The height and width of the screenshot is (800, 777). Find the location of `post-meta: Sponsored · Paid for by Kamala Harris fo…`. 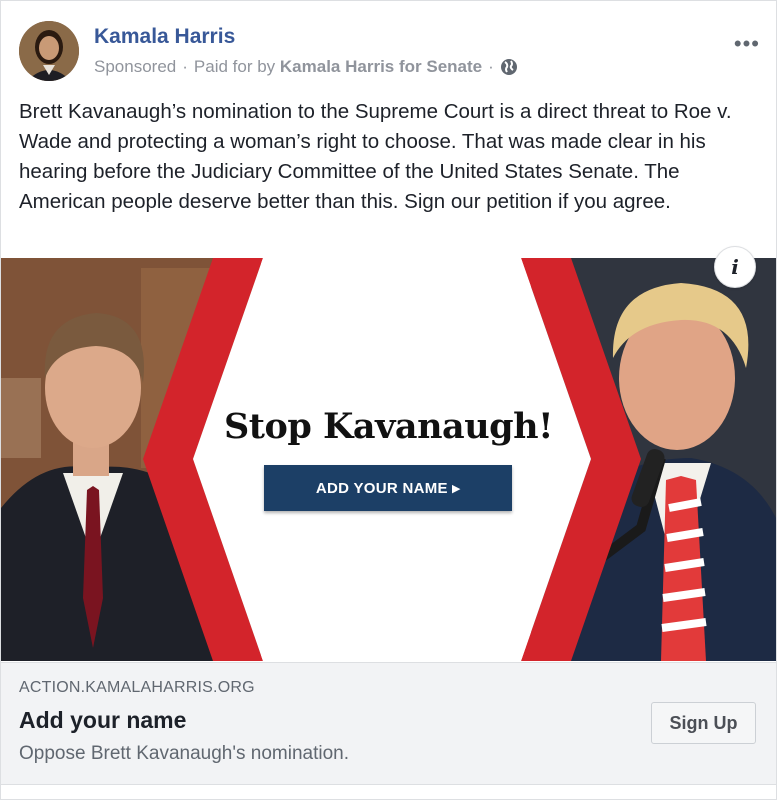

post-meta: Sponsored · Paid for by Kamala Harris fo… is located at coordinates (306, 67).